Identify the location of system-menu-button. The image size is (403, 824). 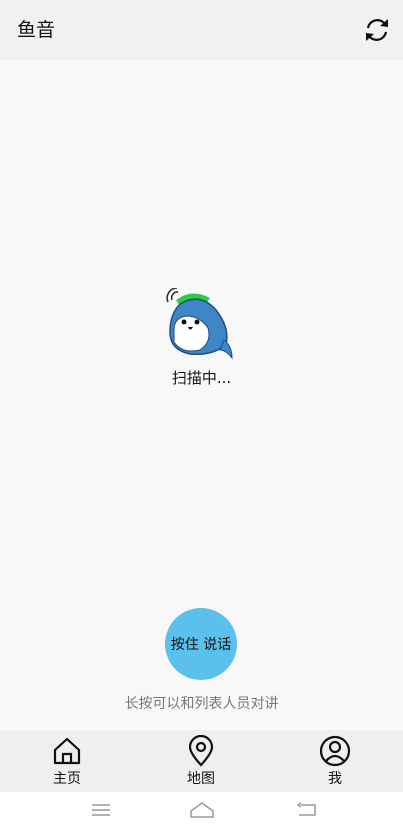
(101, 810).